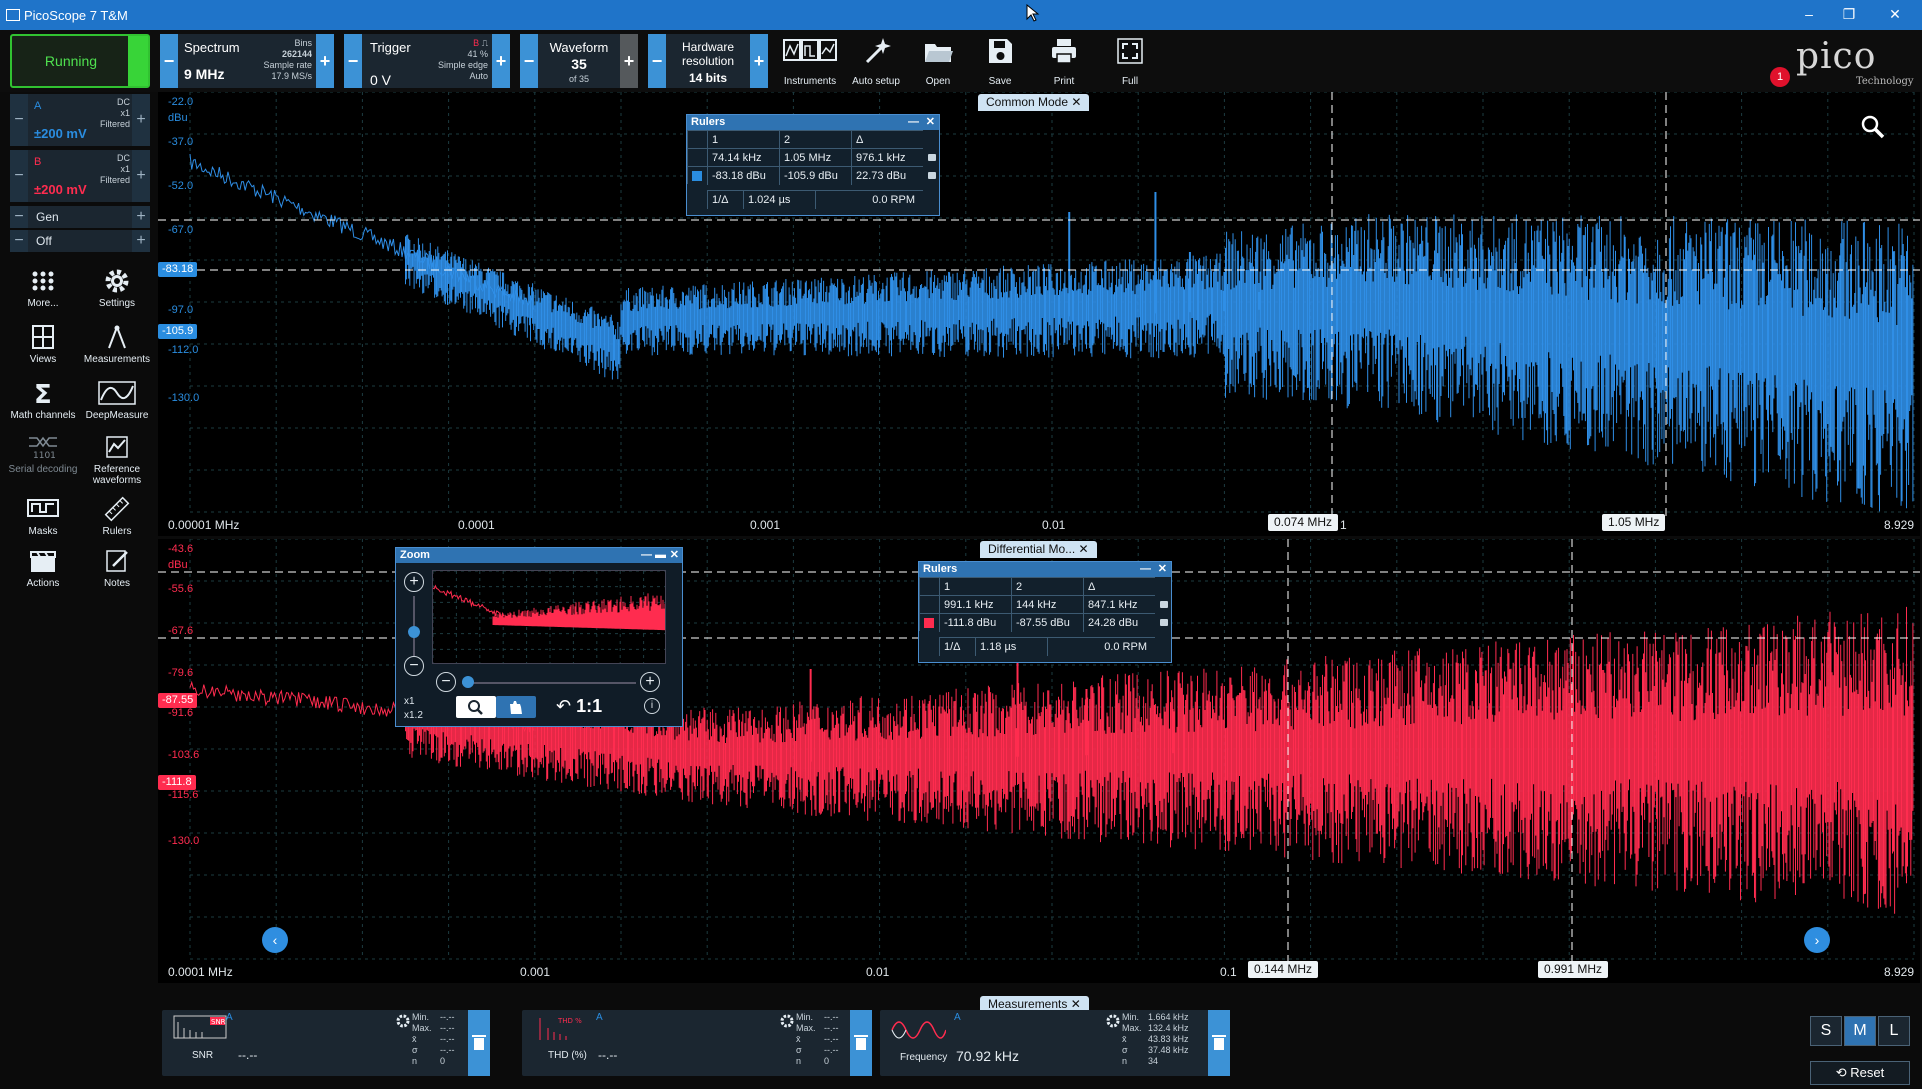 Image resolution: width=1922 pixels, height=1089 pixels. I want to click on print-button: Print, so click(1064, 61).